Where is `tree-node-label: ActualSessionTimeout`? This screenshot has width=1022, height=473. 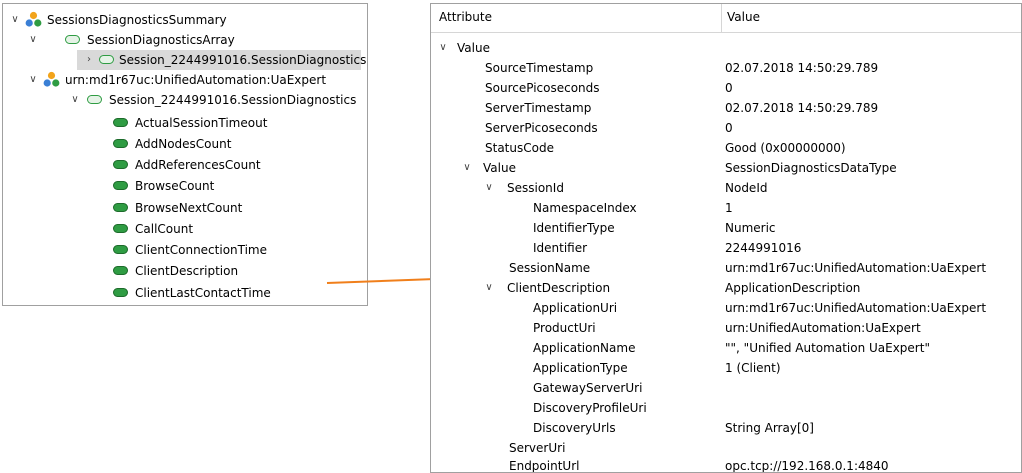 tree-node-label: ActualSessionTimeout is located at coordinates (201, 123).